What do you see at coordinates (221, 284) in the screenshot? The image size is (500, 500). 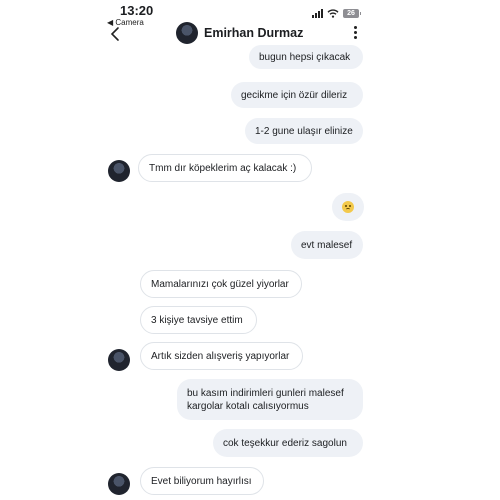 I see `message-bubble-incoming: Mamalarınızı çok güzel yiyorlar` at bounding box center [221, 284].